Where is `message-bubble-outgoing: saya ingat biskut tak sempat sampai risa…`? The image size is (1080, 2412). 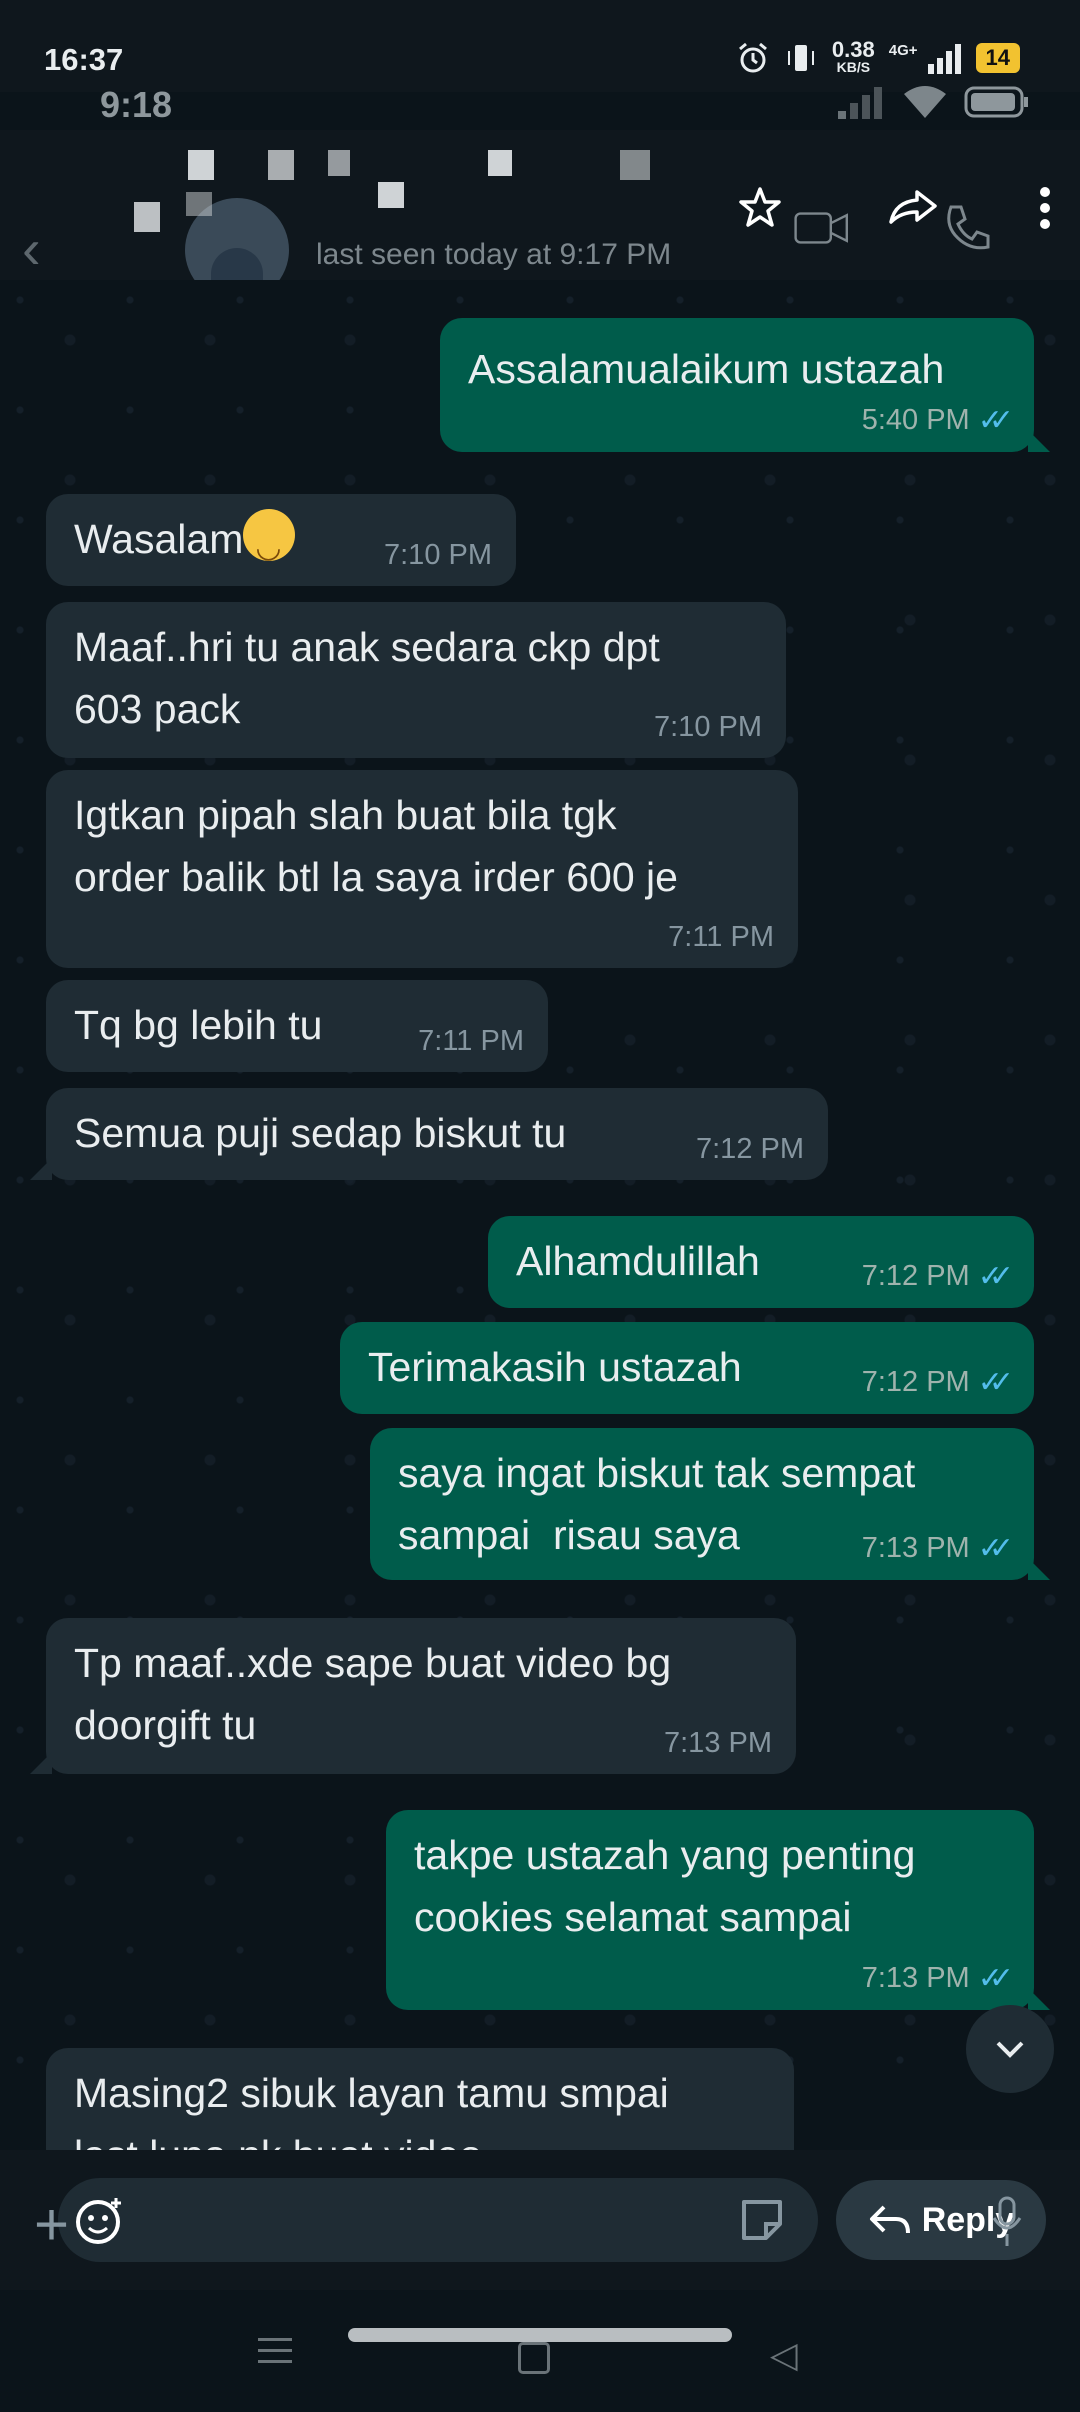
message-bubble-outgoing: saya ingat biskut tak sempat sampai risa… is located at coordinates (710, 1504).